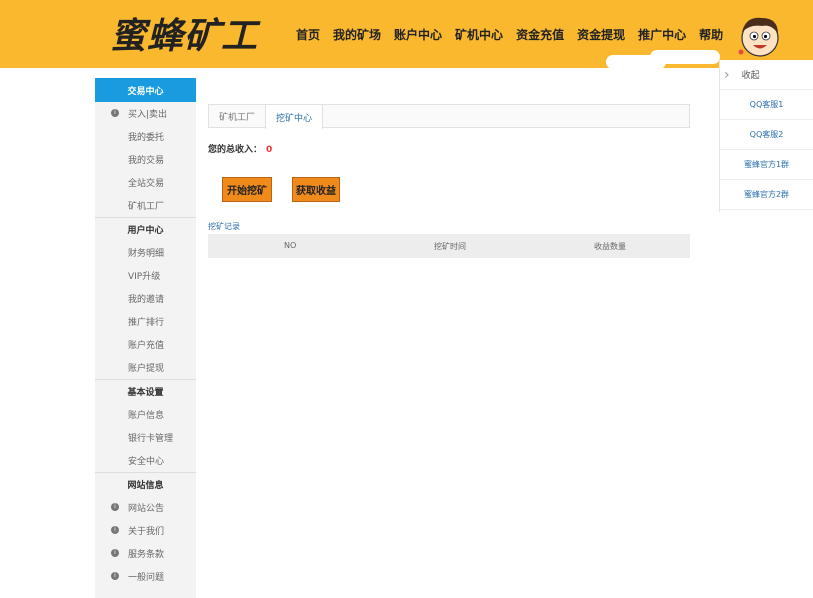  I want to click on collapse-panel-button: › 收起, so click(766, 75).